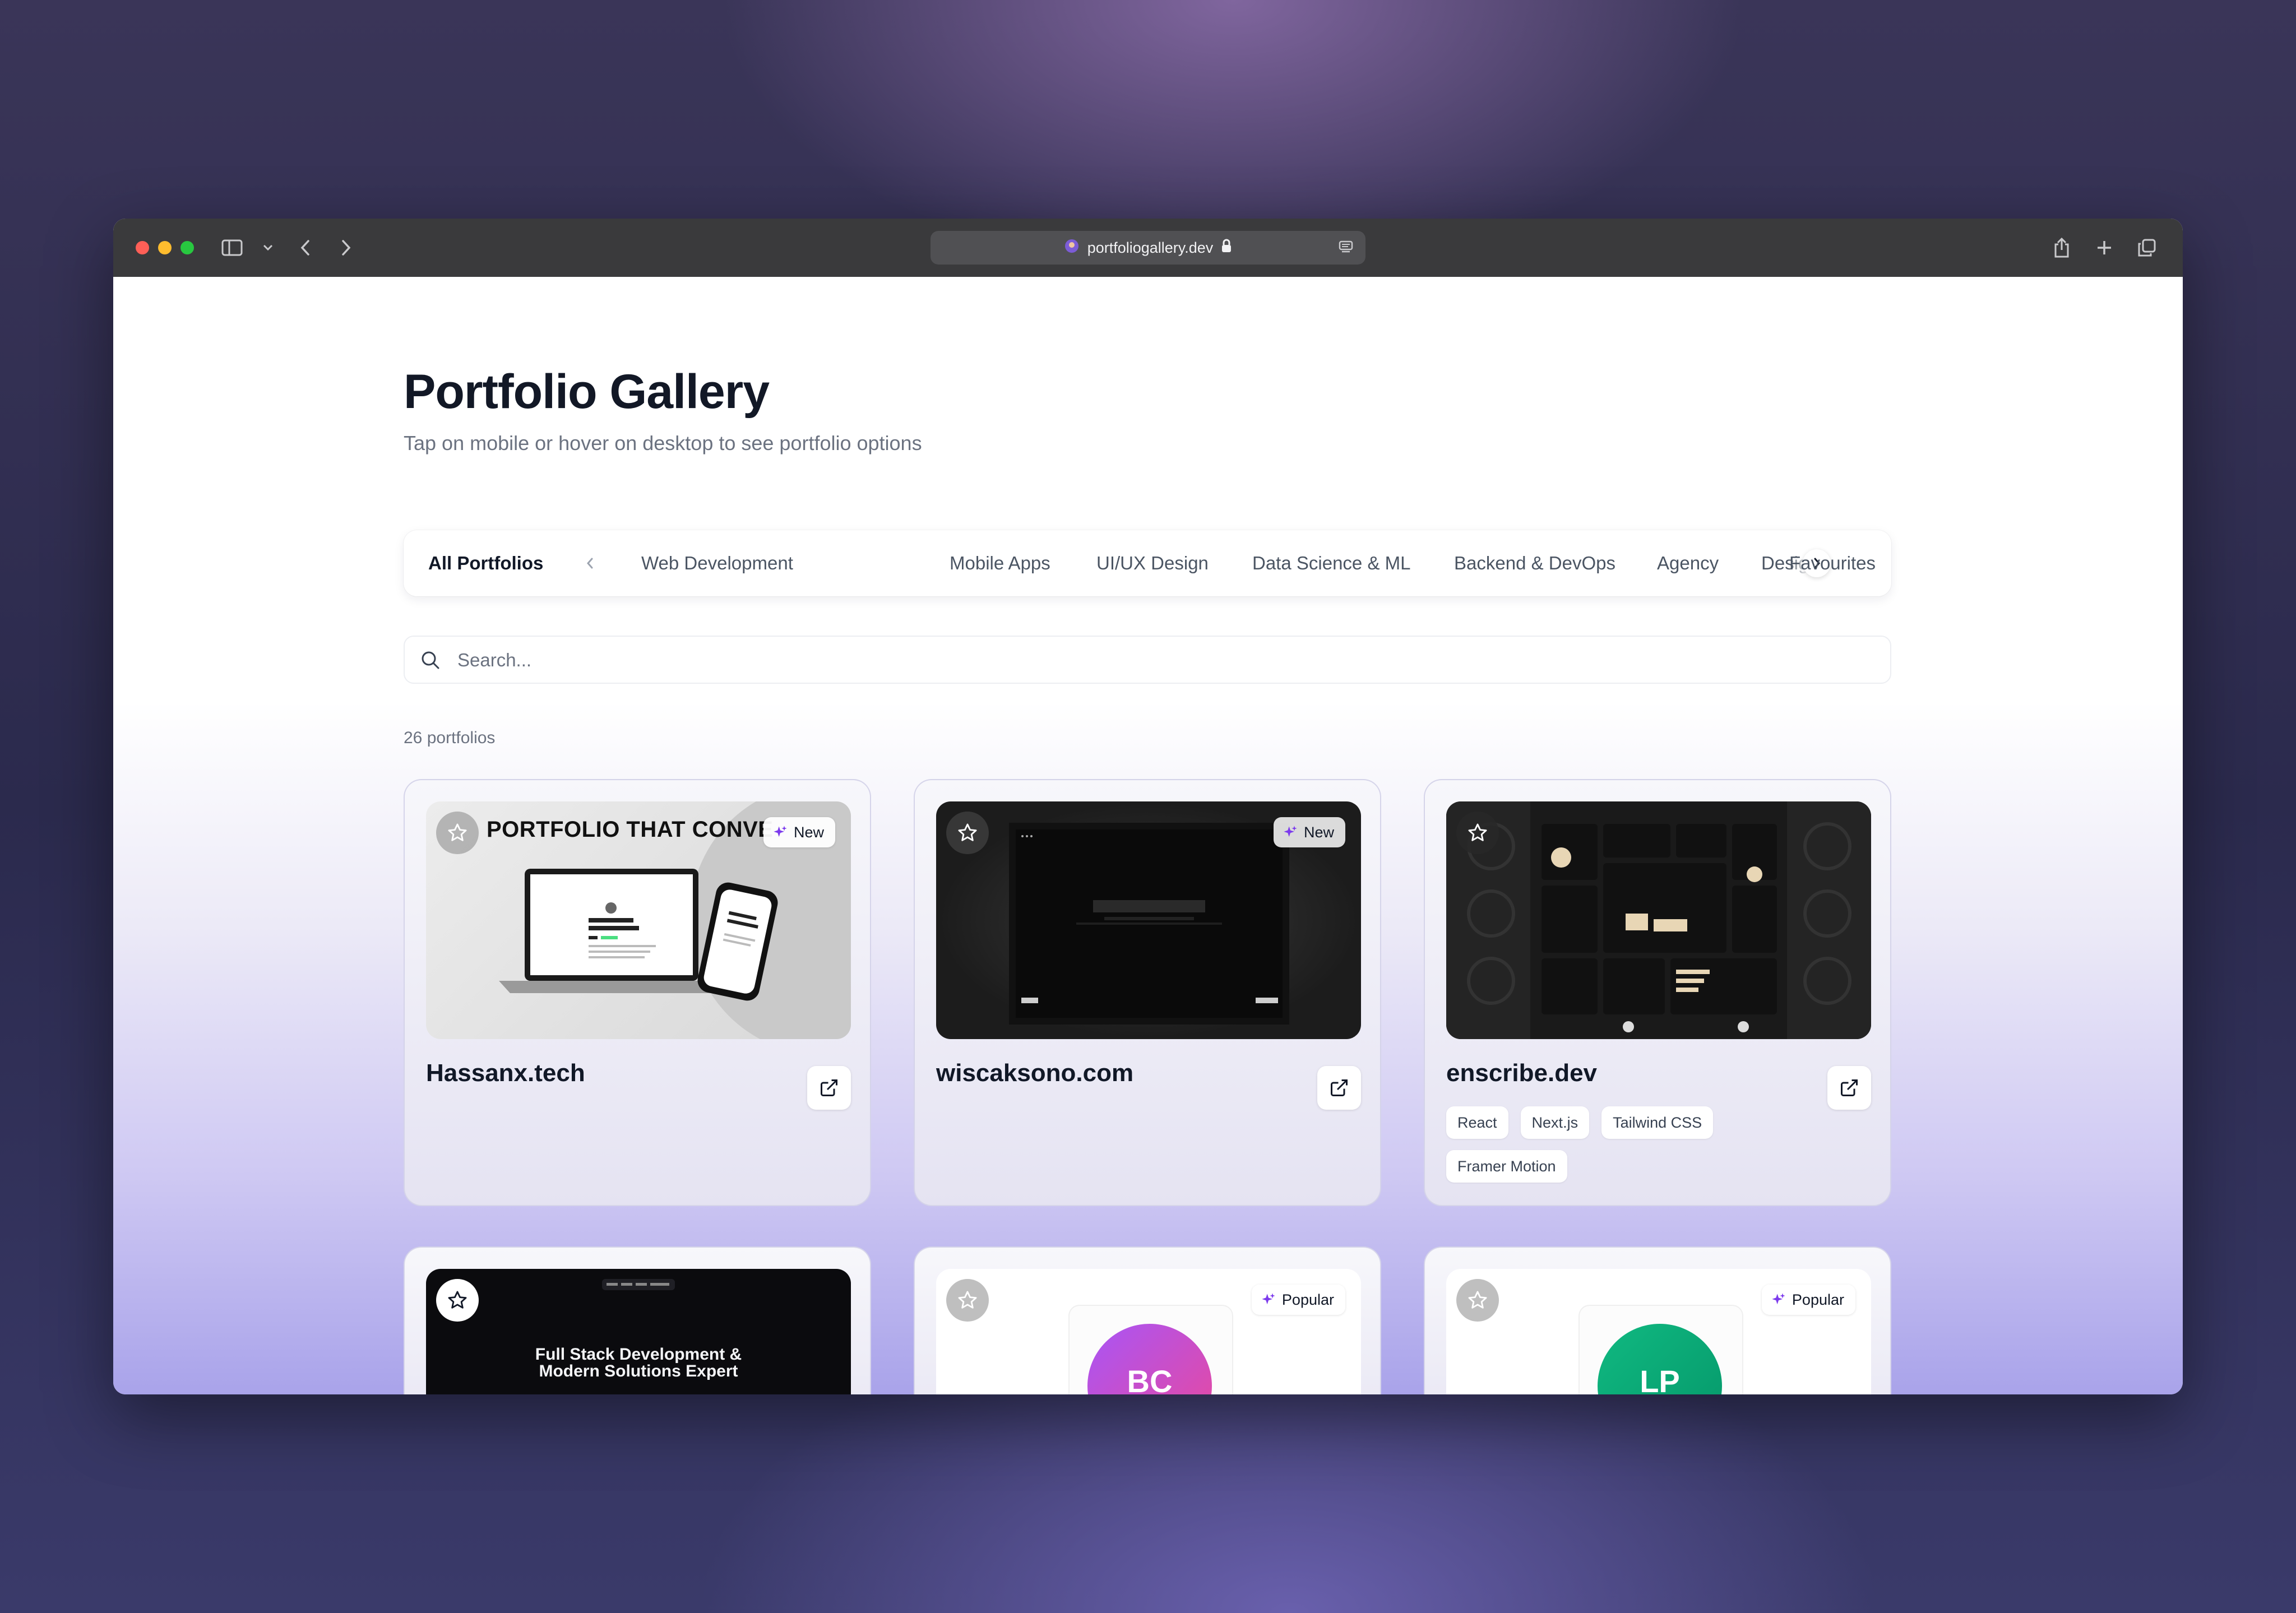 Image resolution: width=2296 pixels, height=1613 pixels. I want to click on forward-icon, so click(345, 248).